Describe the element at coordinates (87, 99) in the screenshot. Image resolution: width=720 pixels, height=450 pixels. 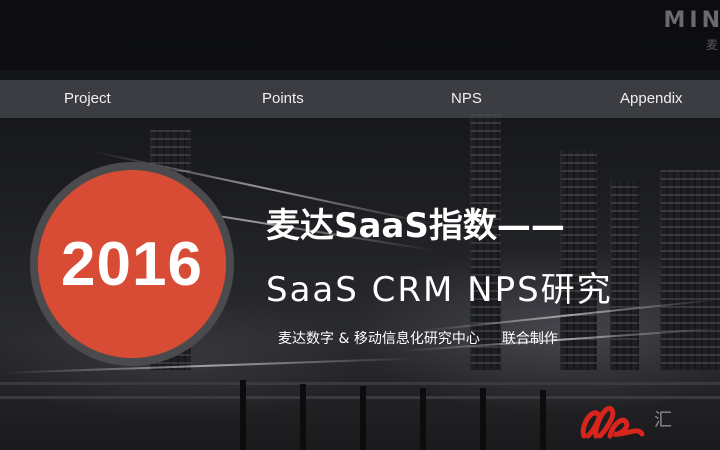
I see `nav-item-project: Project` at that location.